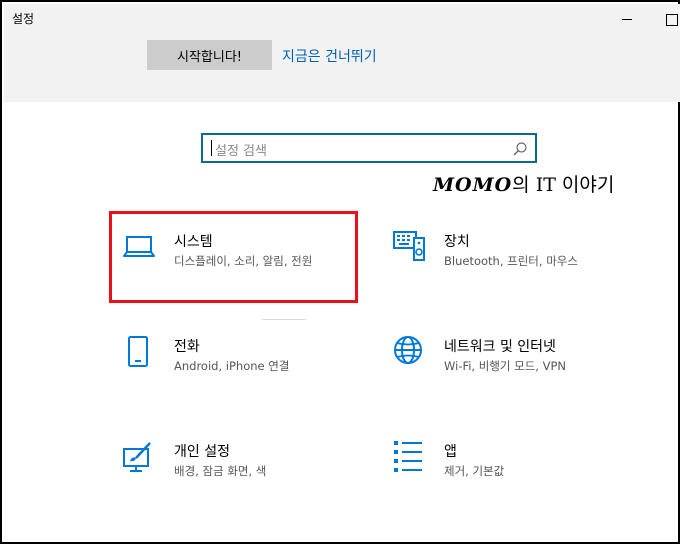 The image size is (680, 544). Describe the element at coordinates (284, 319) in the screenshot. I see `divider` at that location.